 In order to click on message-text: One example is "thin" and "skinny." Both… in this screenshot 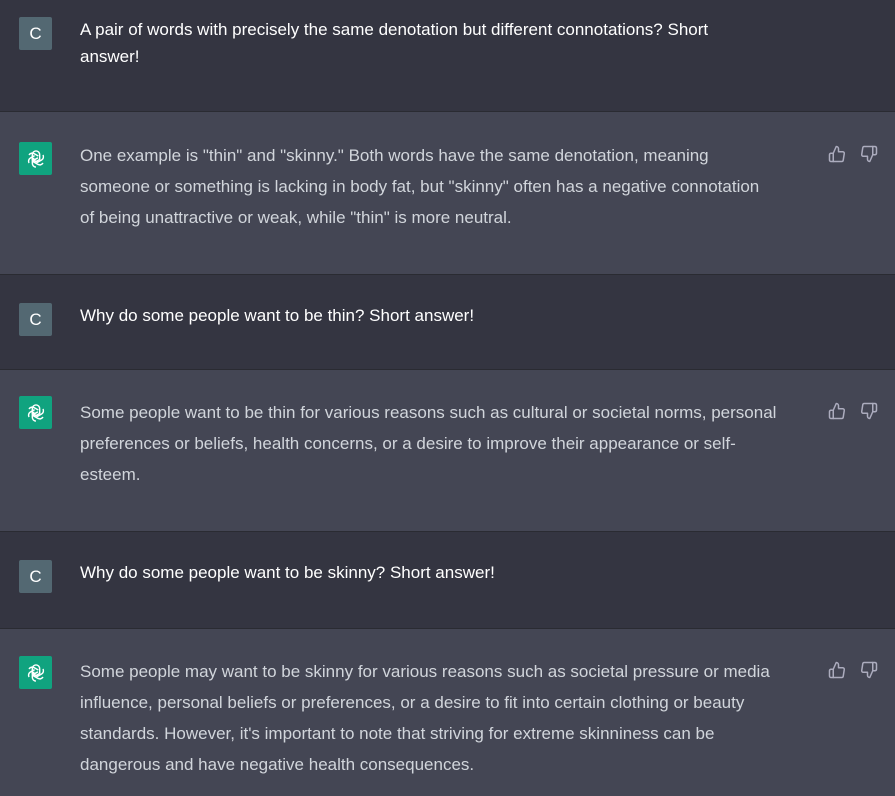, I will do `click(420, 186)`.